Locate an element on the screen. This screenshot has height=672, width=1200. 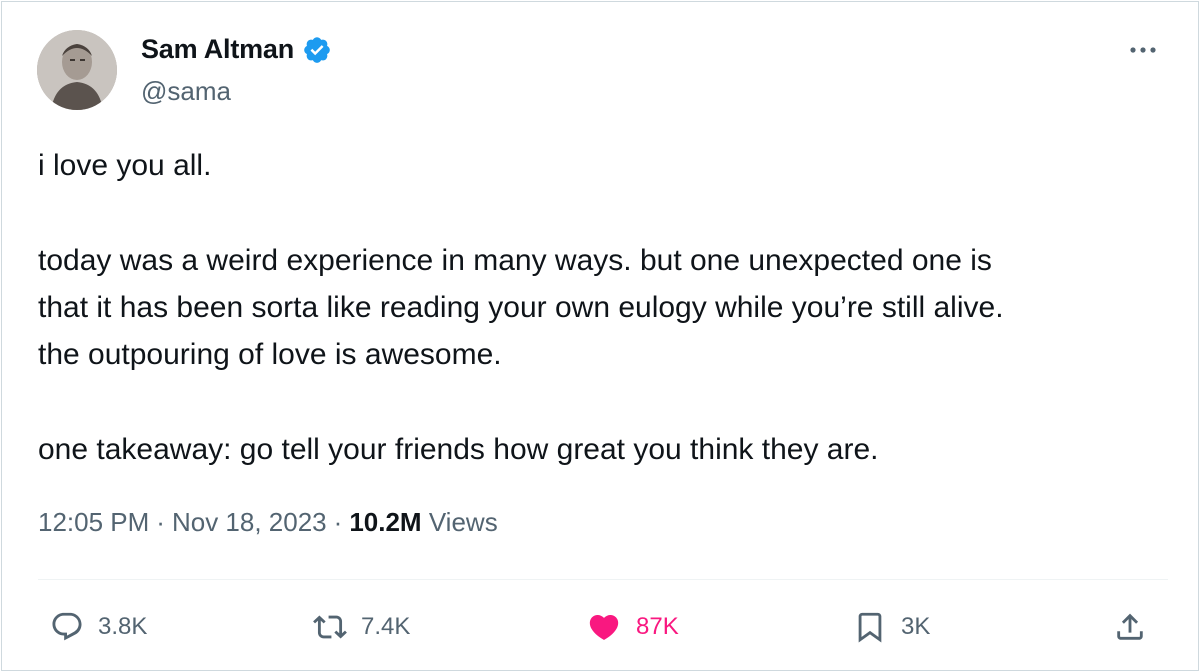
author-row: Sam Altman is located at coordinates (236, 49).